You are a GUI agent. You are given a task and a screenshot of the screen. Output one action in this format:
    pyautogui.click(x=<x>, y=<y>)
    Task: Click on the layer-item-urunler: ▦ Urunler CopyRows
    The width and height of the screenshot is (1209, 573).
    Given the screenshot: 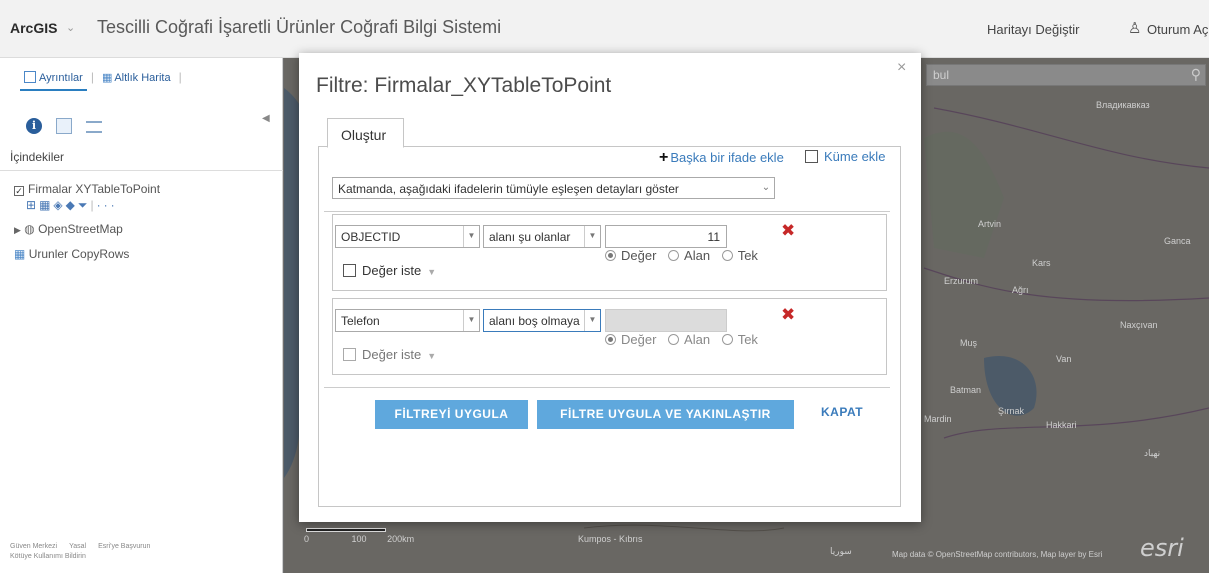 What is the action you would take?
    pyautogui.click(x=71, y=254)
    